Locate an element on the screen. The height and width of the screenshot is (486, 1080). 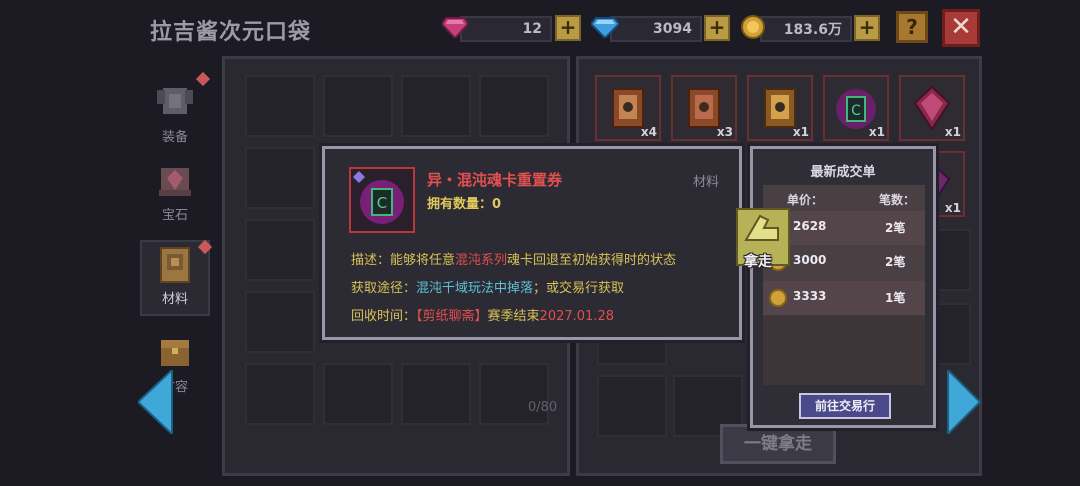
deals-title: 最新成交单 is located at coordinates (843, 172).